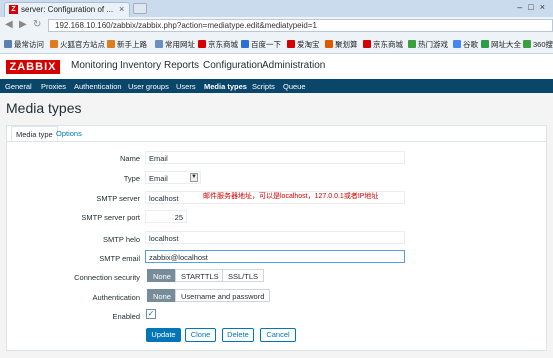 Image resolution: width=553 pixels, height=358 pixels. Describe the element at coordinates (465, 44) in the screenshot. I see `bookmark-item: 谷歌` at that location.